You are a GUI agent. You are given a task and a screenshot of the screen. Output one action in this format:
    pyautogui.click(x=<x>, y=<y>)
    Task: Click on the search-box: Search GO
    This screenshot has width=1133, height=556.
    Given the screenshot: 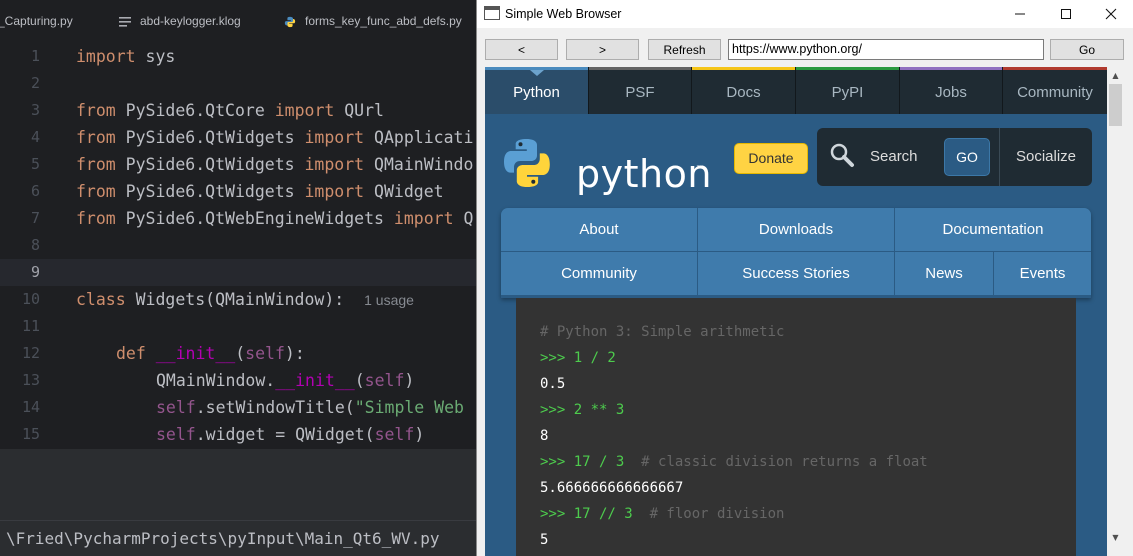 What is the action you would take?
    pyautogui.click(x=908, y=157)
    